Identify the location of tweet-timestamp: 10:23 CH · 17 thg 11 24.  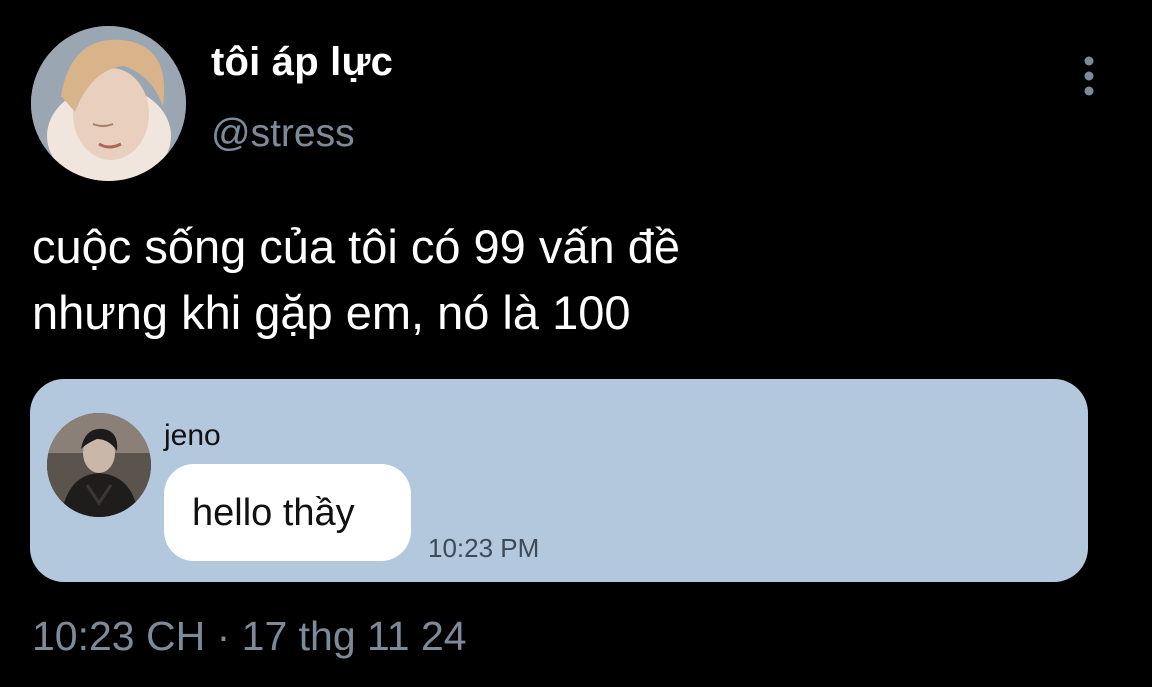
(249, 636).